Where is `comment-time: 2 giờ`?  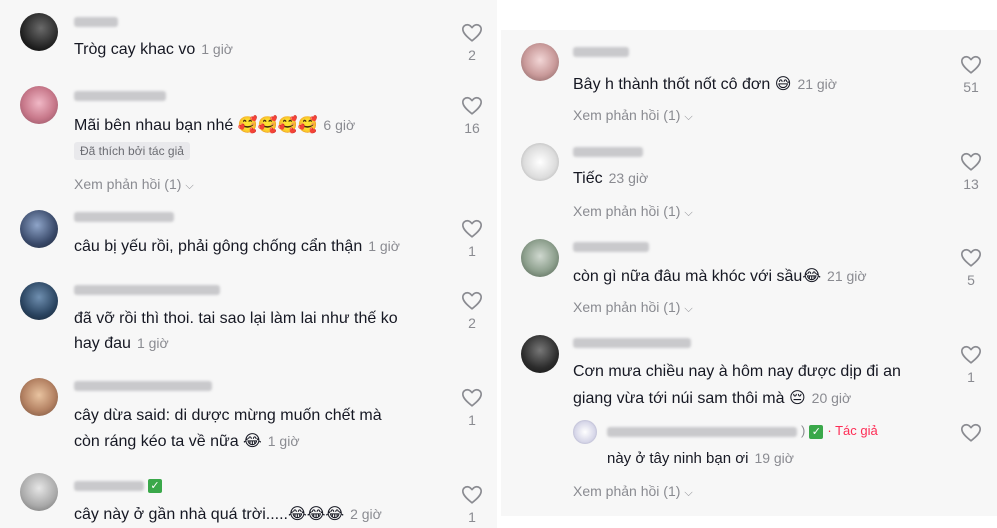
comment-time: 2 giờ is located at coordinates (366, 514).